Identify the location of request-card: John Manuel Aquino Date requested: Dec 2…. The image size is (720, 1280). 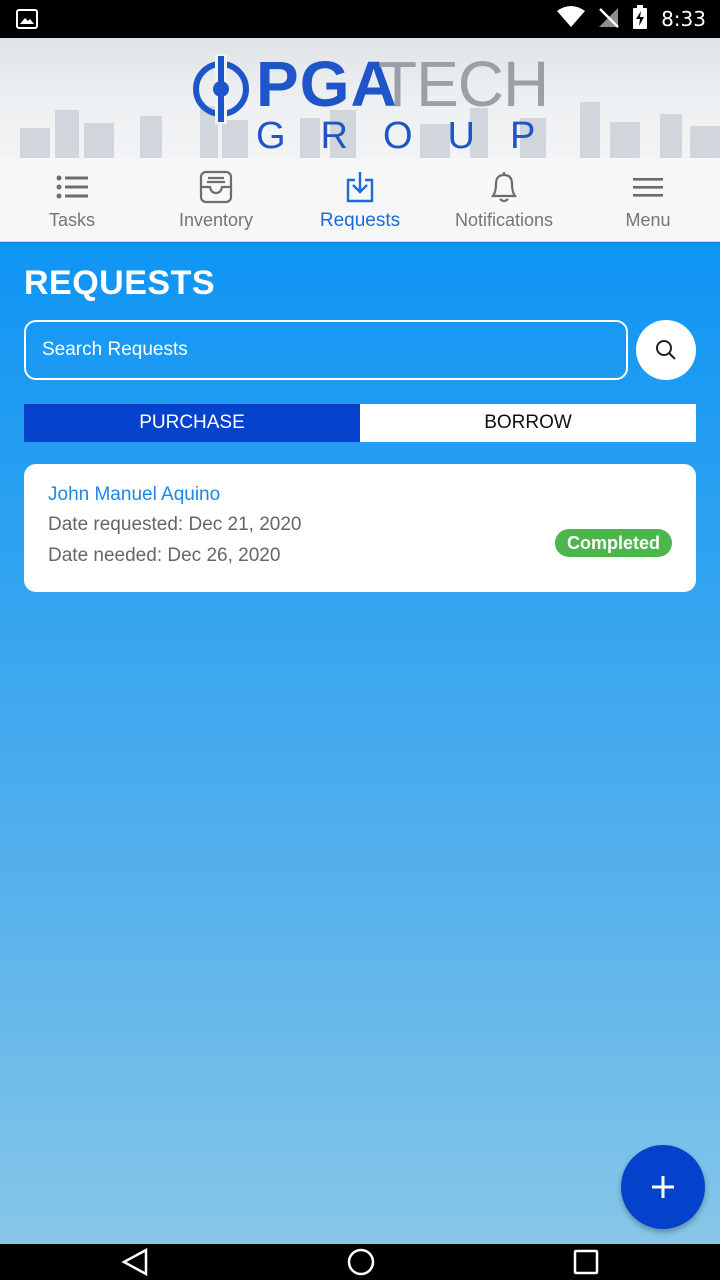
(360, 528).